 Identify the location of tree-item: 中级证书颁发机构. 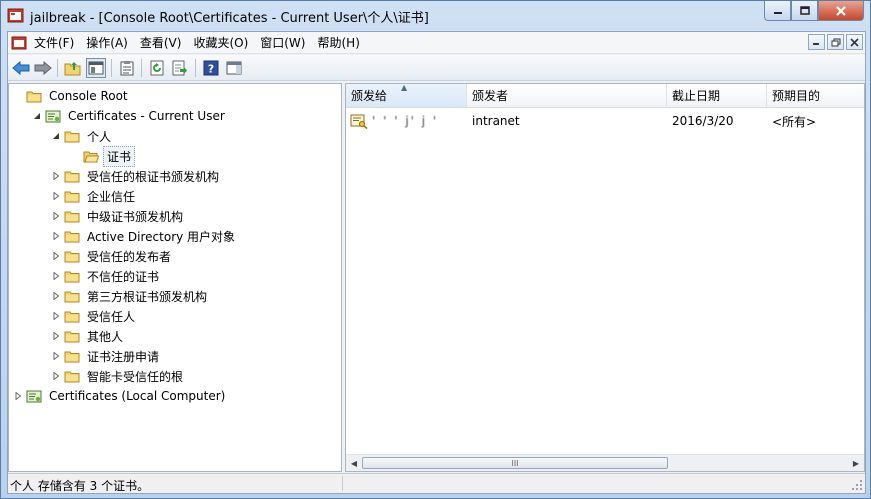
(118, 216).